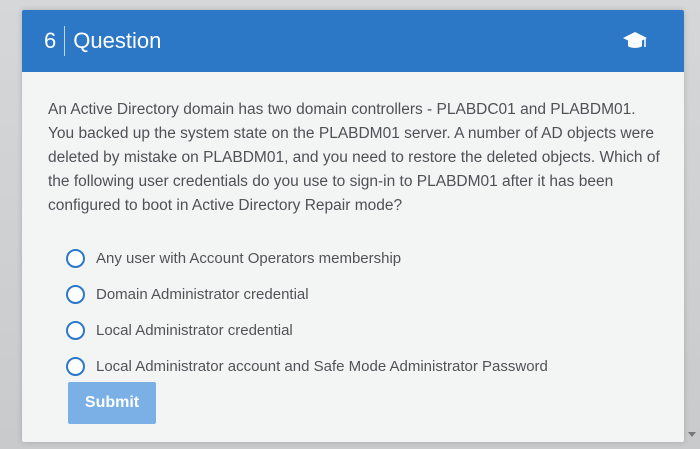 The image size is (700, 449). Describe the element at coordinates (194, 330) in the screenshot. I see `answer-option-label: Local Administrator credential` at that location.